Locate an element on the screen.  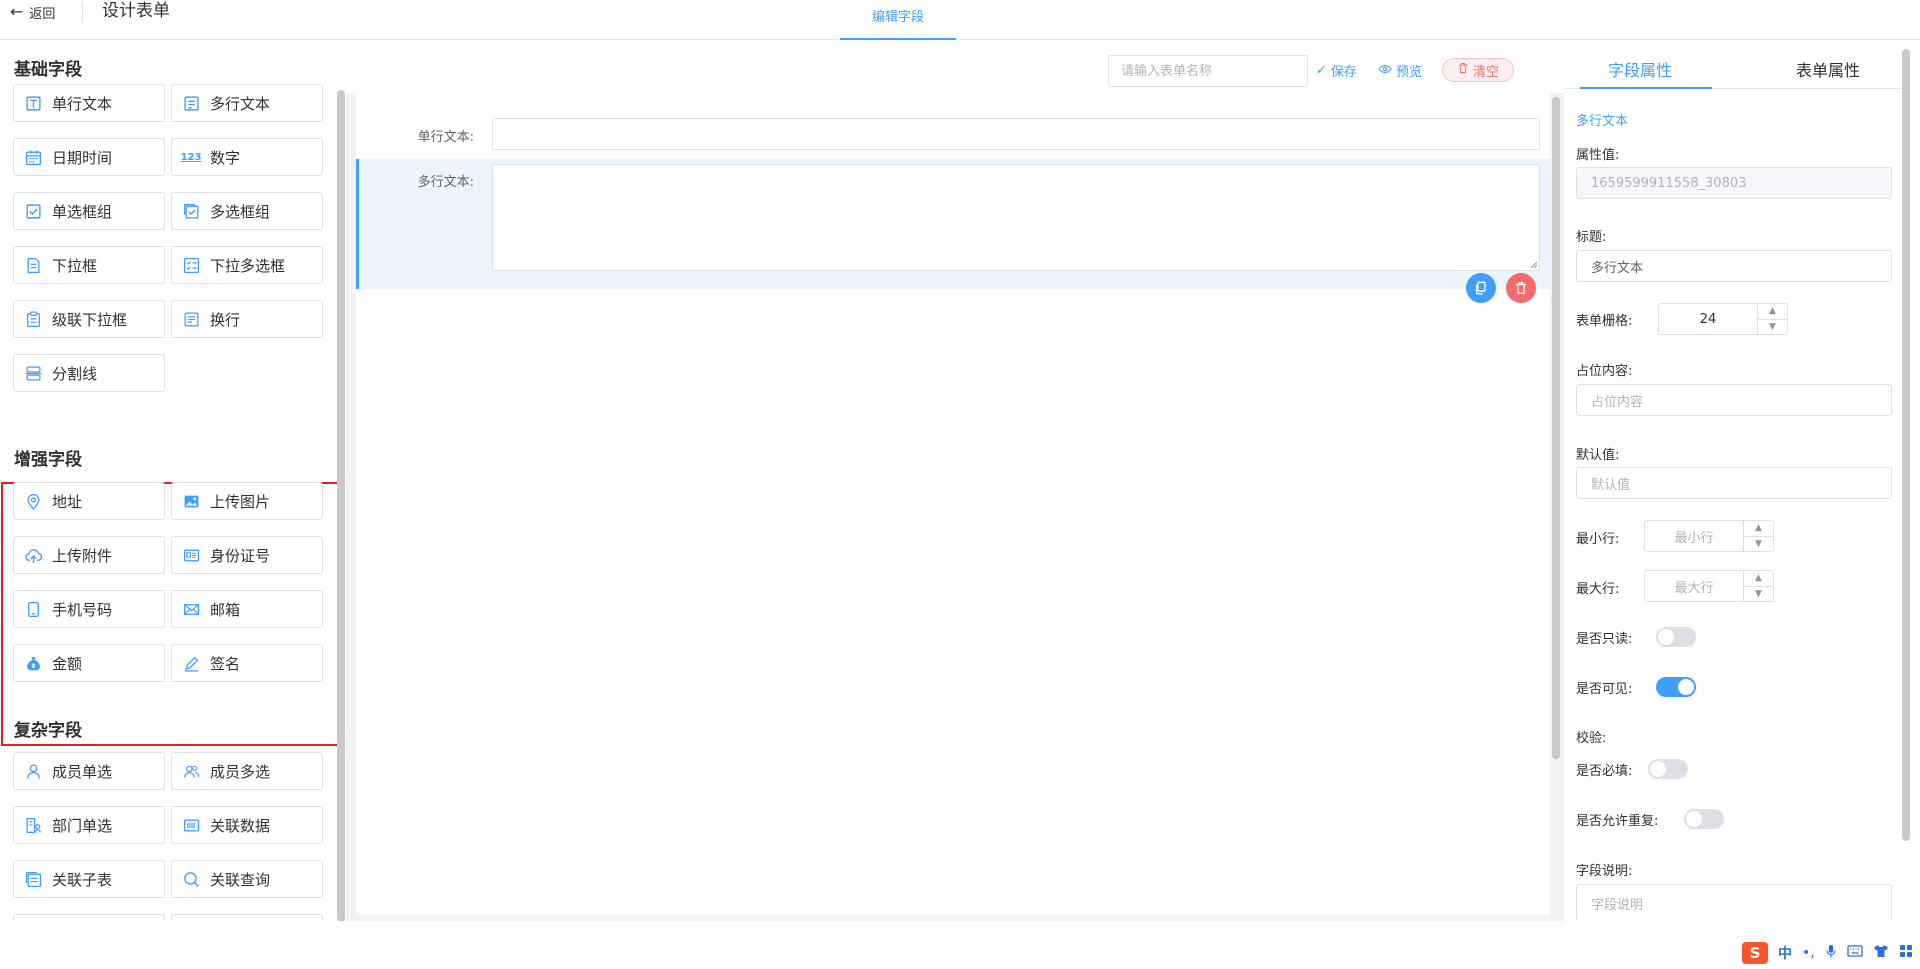
back-button: ← 返回 is located at coordinates (32, 12).